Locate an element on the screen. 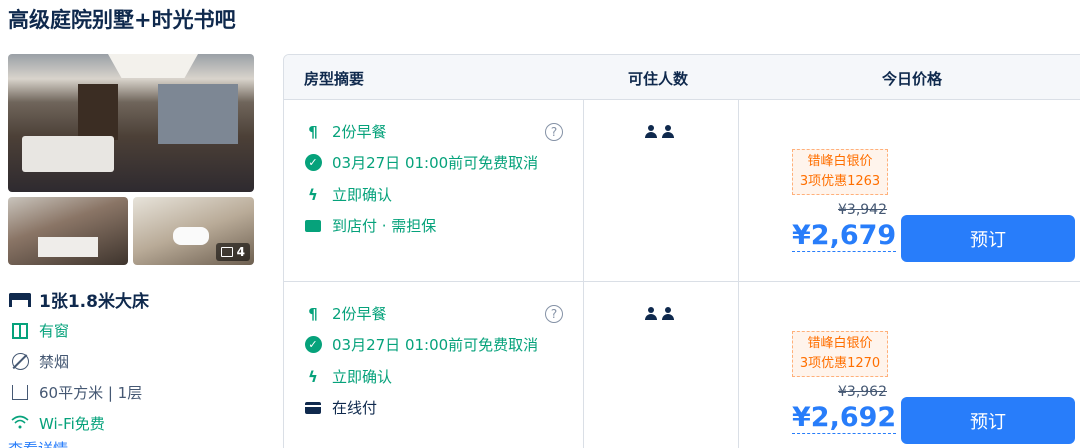 The height and width of the screenshot is (448, 1080). no-smoking-icon is located at coordinates (20, 361).